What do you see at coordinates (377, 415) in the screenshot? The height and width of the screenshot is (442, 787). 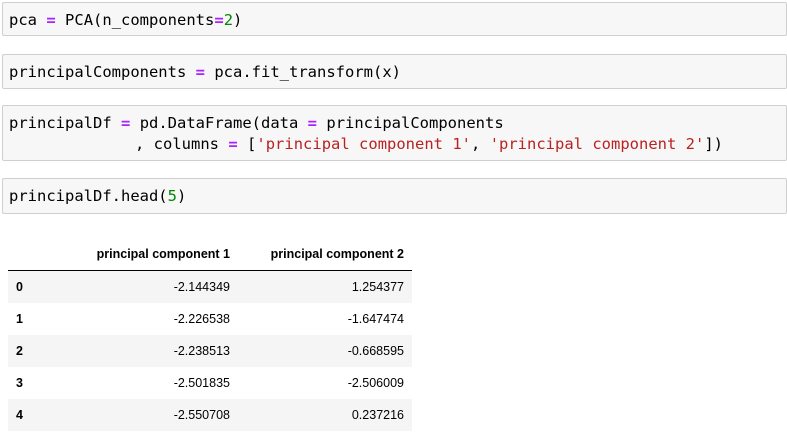 I see `table-cell: 0.237216` at bounding box center [377, 415].